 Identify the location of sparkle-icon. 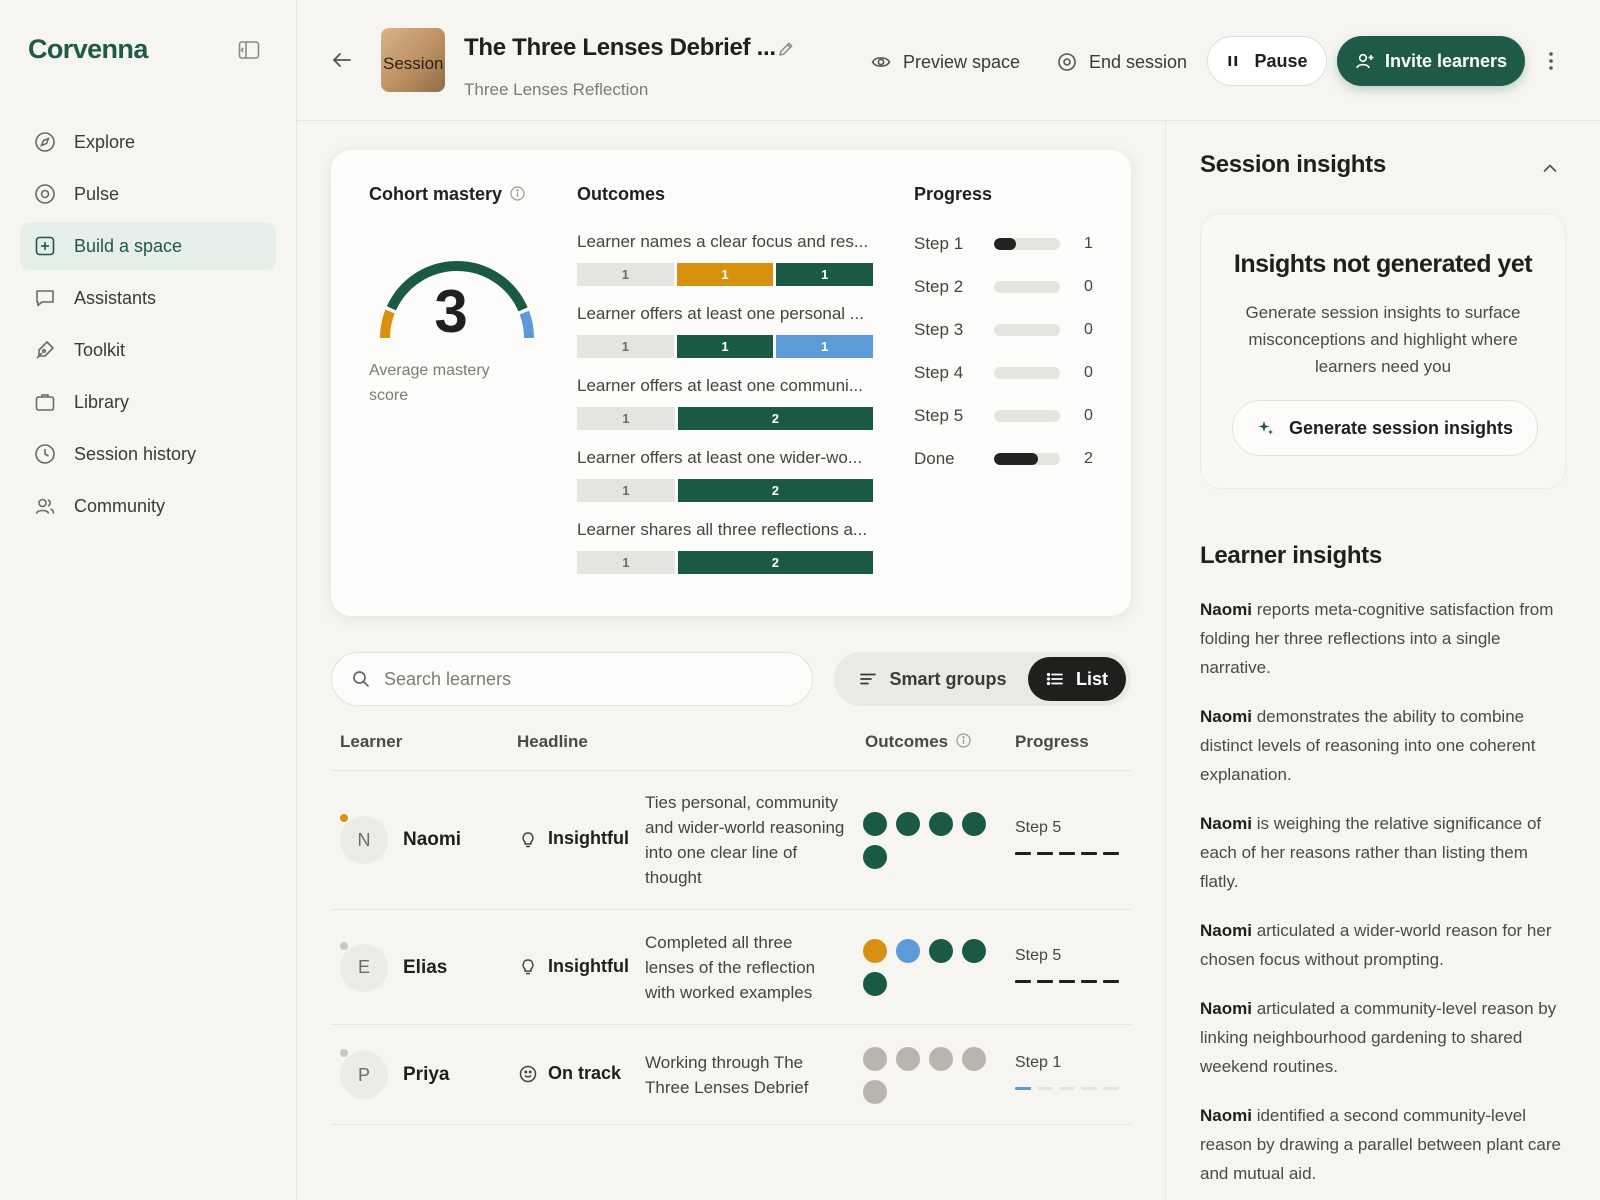
(1266, 428).